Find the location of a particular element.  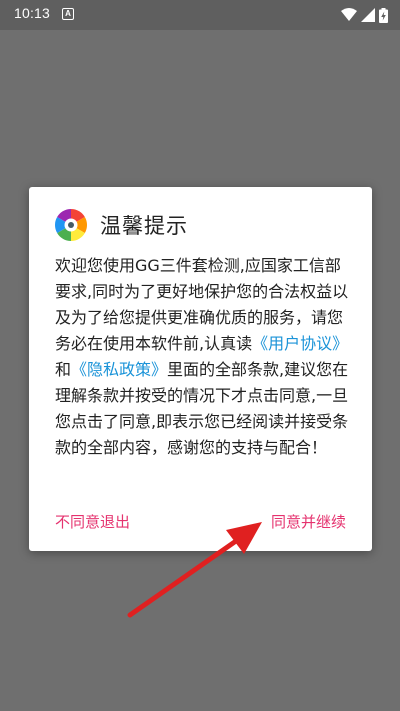

signal-icon is located at coordinates (368, 15).